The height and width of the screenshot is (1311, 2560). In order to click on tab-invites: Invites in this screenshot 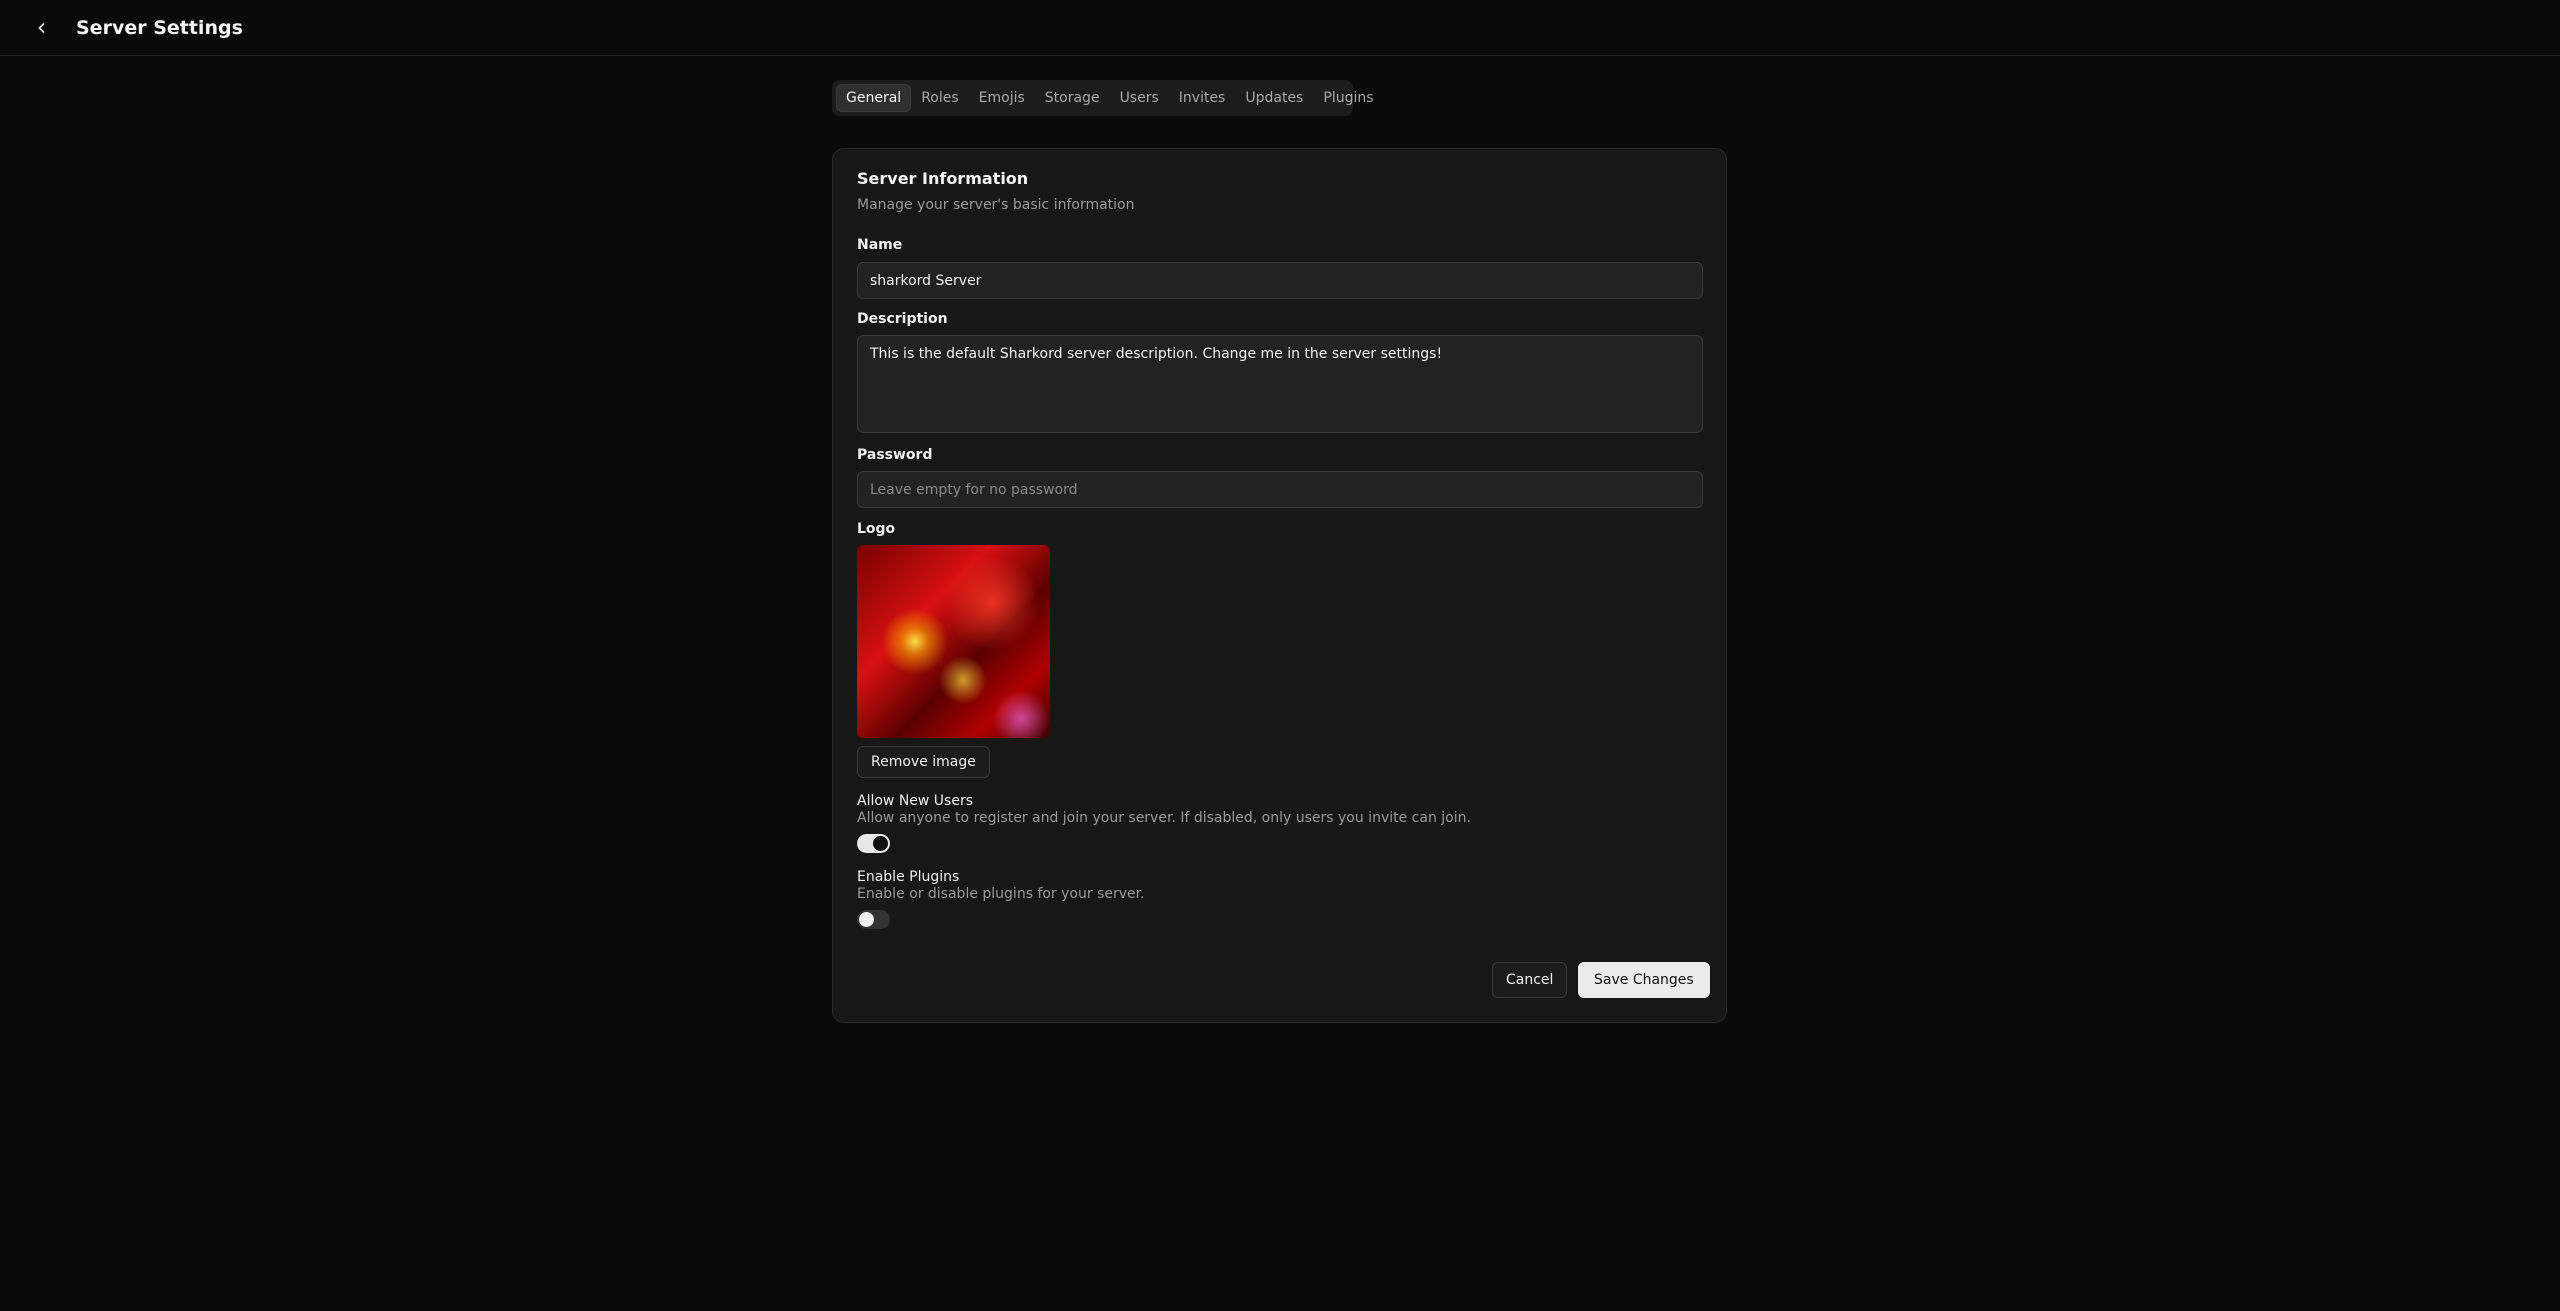, I will do `click(1202, 98)`.